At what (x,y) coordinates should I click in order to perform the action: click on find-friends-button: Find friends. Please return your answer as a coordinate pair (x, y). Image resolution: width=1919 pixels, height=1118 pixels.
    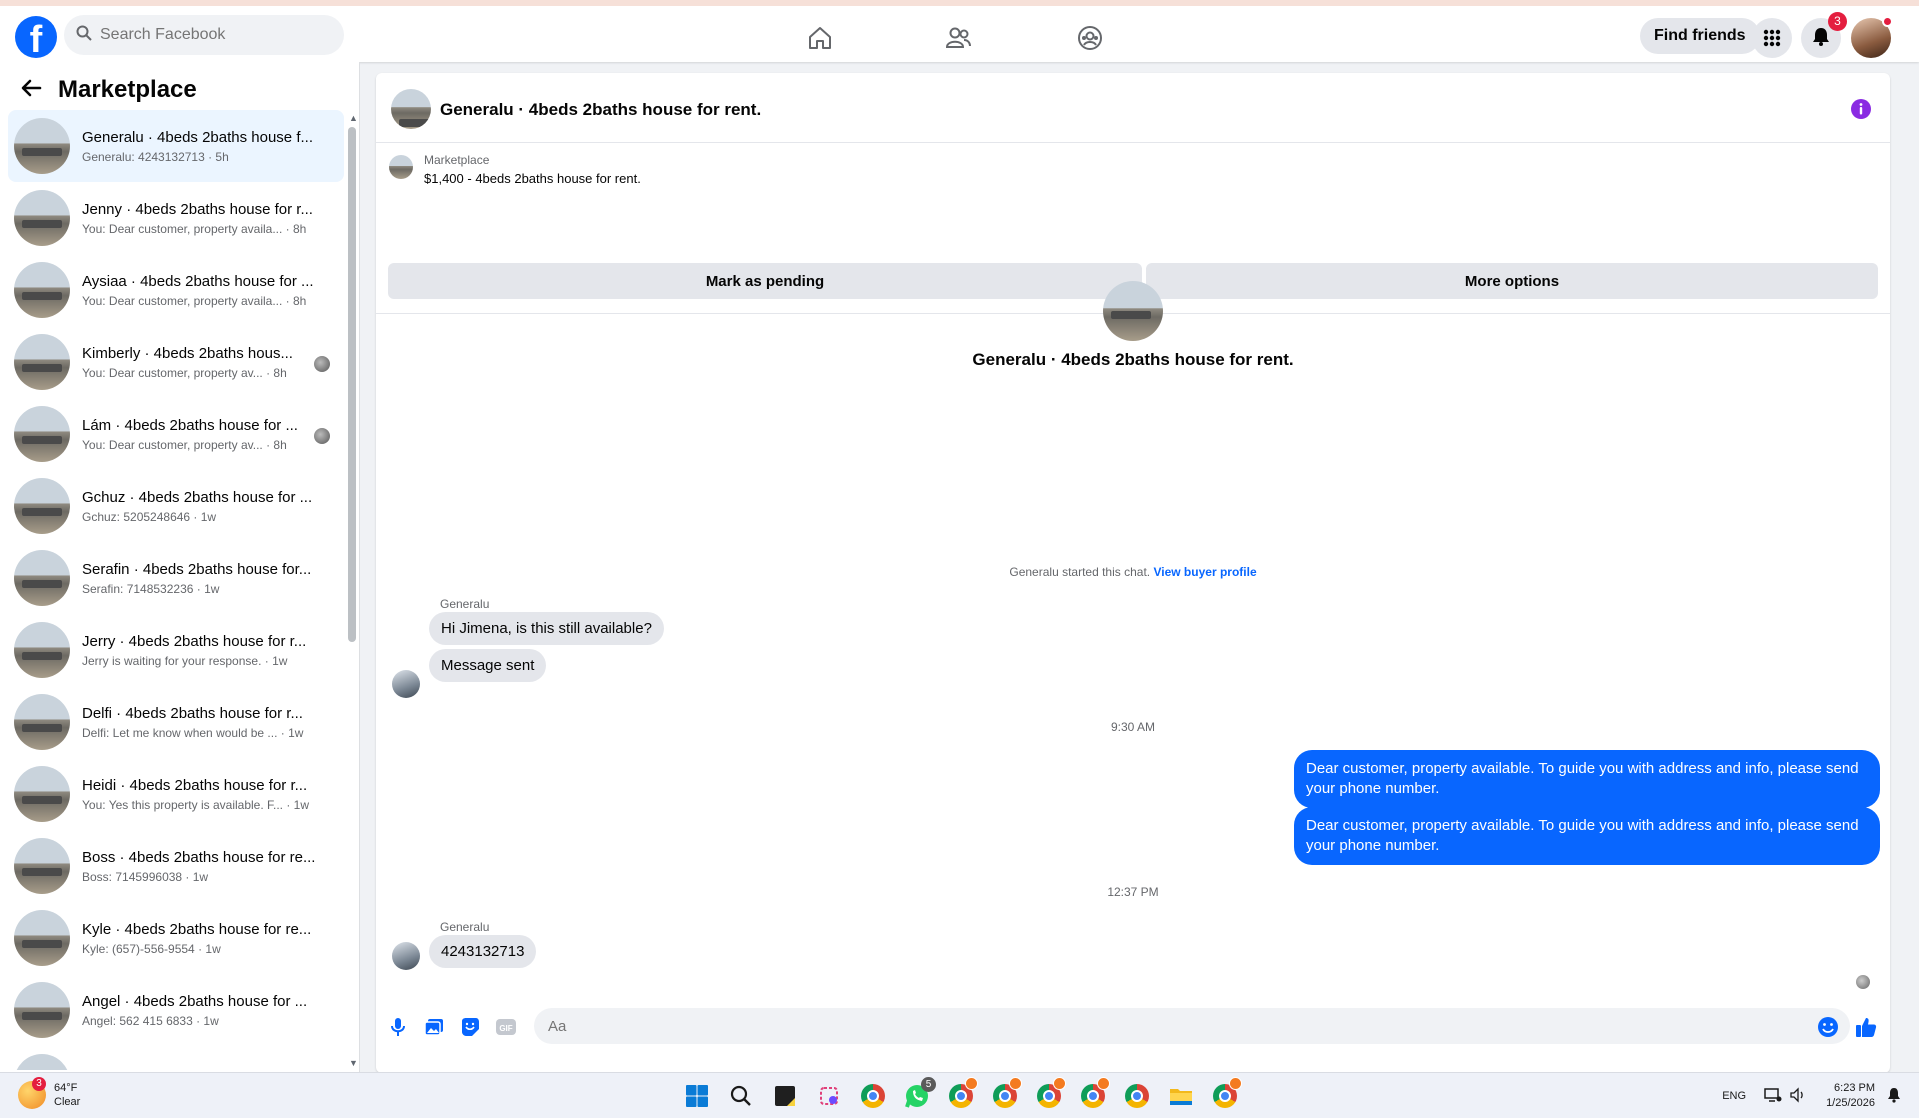
    Looking at the image, I should click on (1700, 36).